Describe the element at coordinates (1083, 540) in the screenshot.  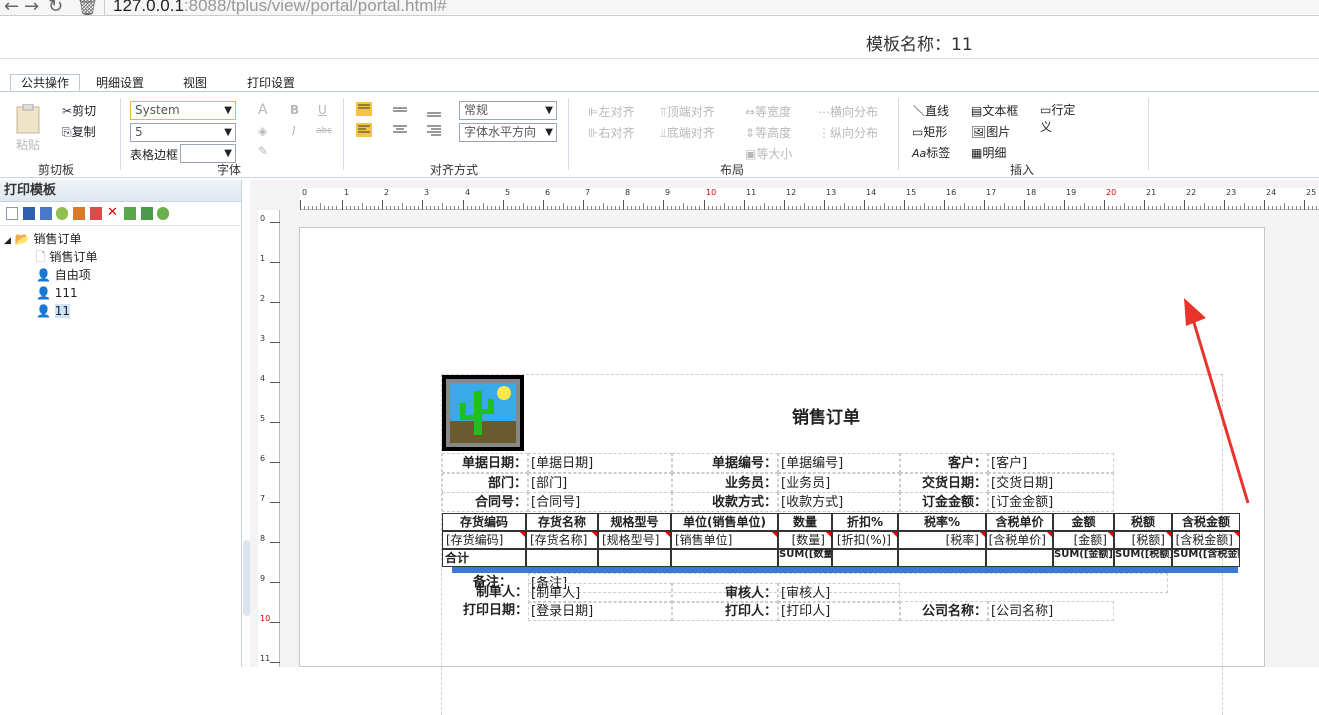
I see `table-detail-cell: [金额]` at that location.